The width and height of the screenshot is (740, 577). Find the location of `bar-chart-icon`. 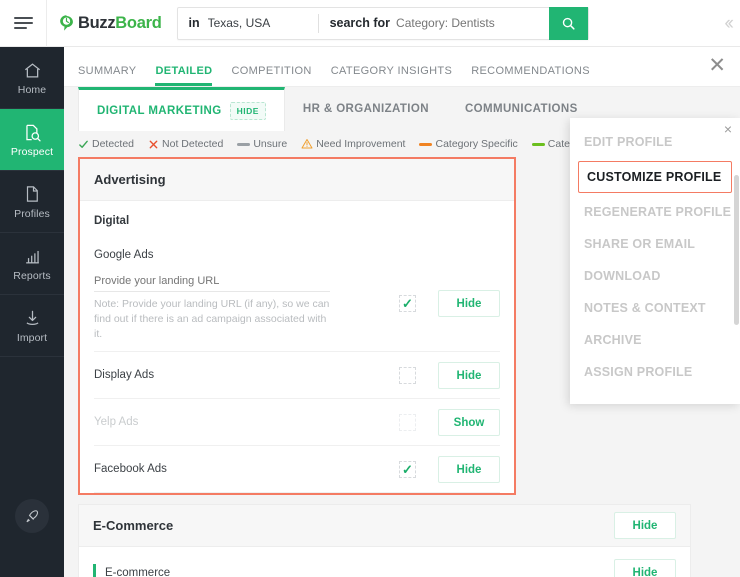

bar-chart-icon is located at coordinates (32, 256).